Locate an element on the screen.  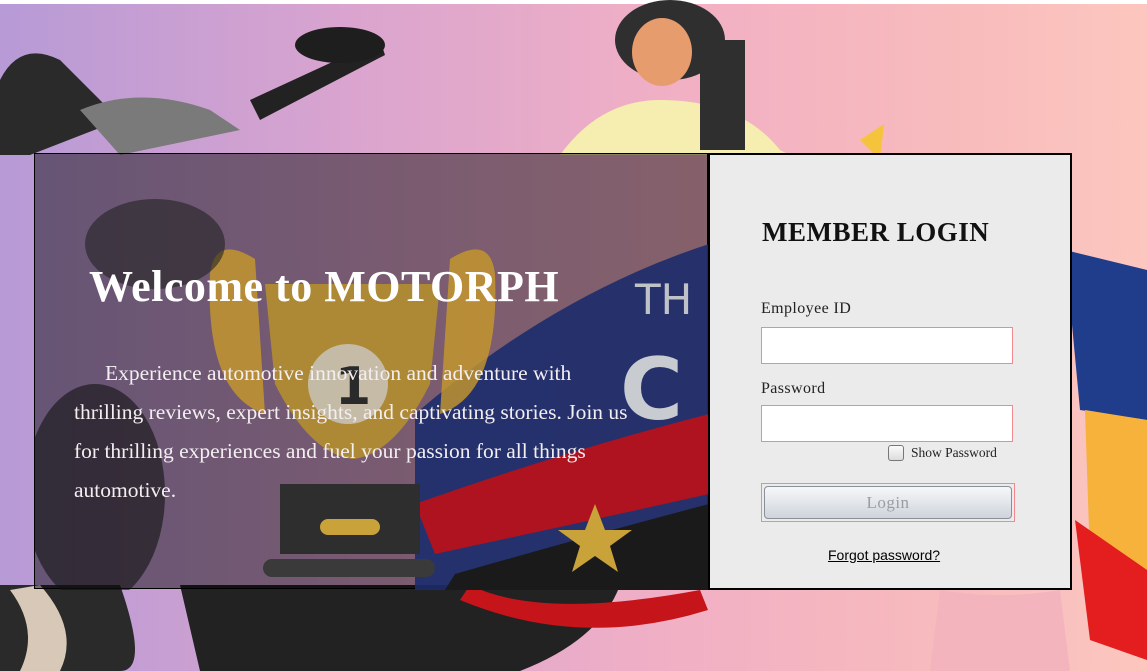
login-button: Login is located at coordinates (888, 502).